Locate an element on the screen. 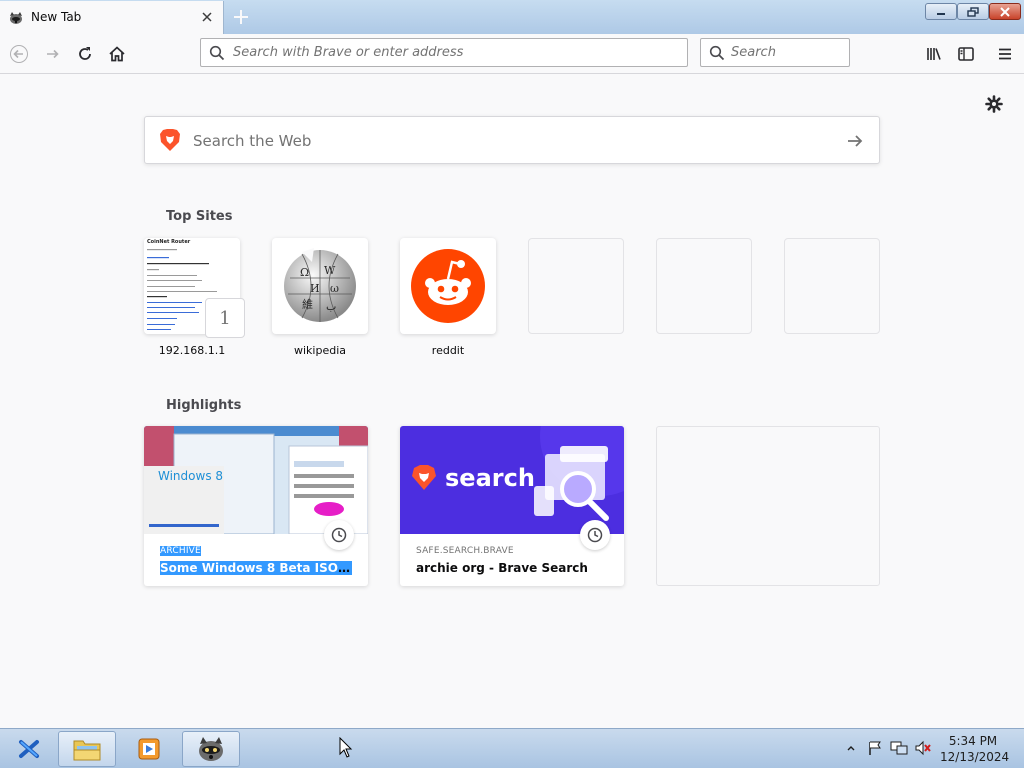 Image resolution: width=1024 pixels, height=768 pixels. library-button is located at coordinates (934, 54).